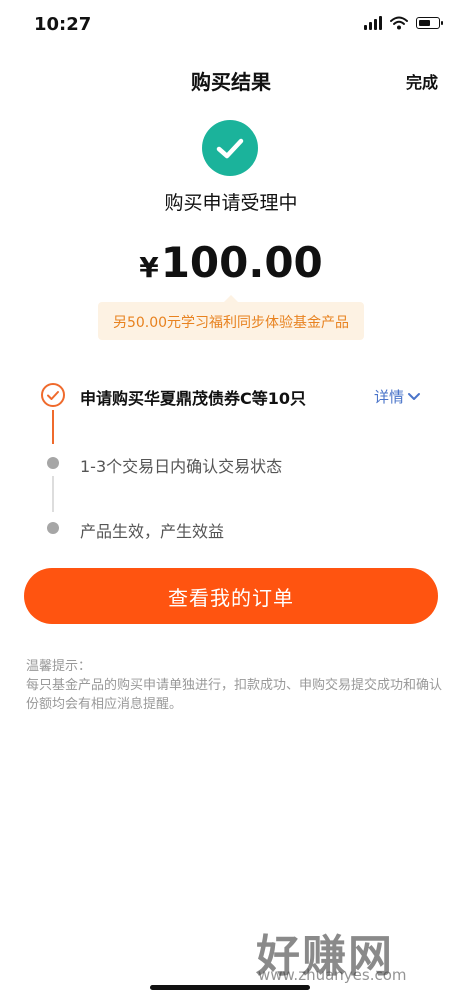 The width and height of the screenshot is (462, 1000). What do you see at coordinates (231, 82) in the screenshot?
I see `page-title: 购买结果` at bounding box center [231, 82].